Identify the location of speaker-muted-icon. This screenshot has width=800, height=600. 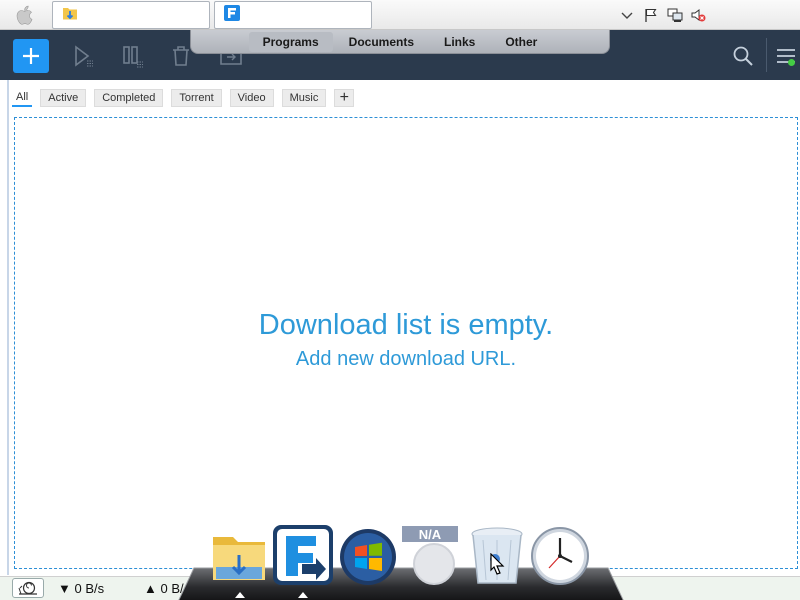
(698, 15).